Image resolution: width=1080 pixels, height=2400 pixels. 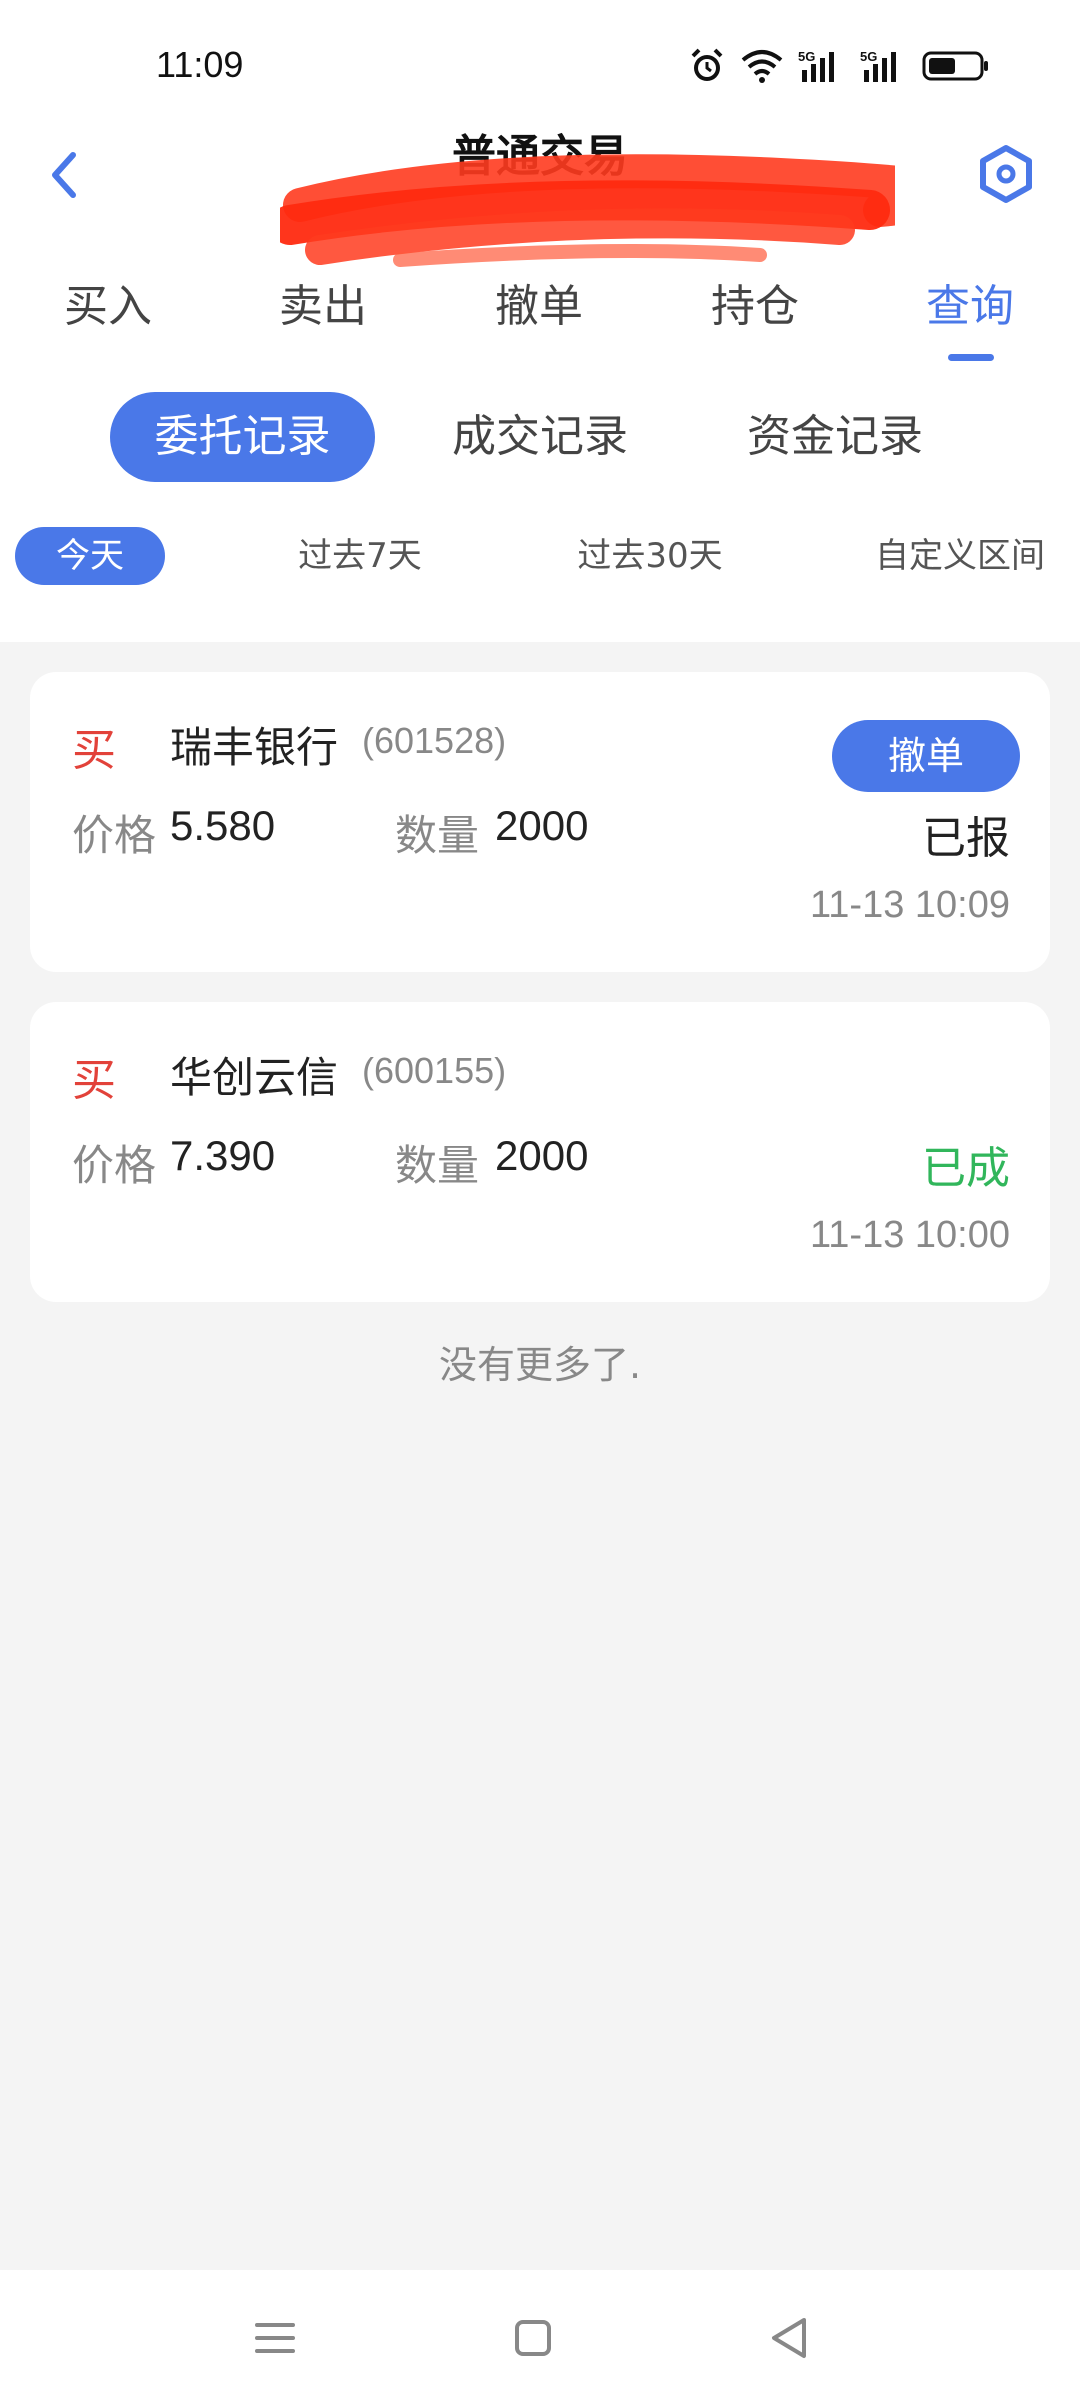 What do you see at coordinates (540, 60) in the screenshot?
I see `status-bar: 11:09 5G 5G` at bounding box center [540, 60].